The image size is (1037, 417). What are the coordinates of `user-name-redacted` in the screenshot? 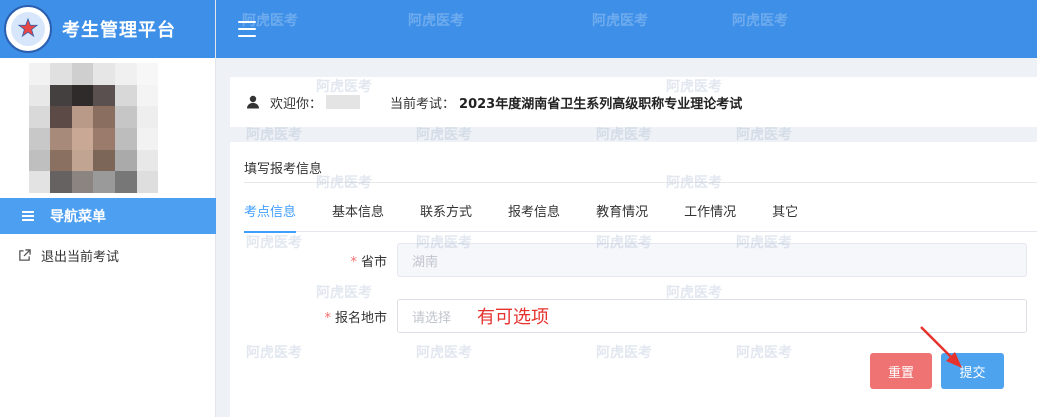 It's located at (343, 102).